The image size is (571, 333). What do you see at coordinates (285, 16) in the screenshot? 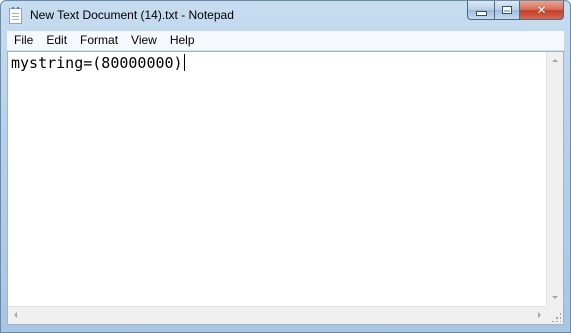
I see `title-bar: New Text Document (14).txt - Notepad ✕` at bounding box center [285, 16].